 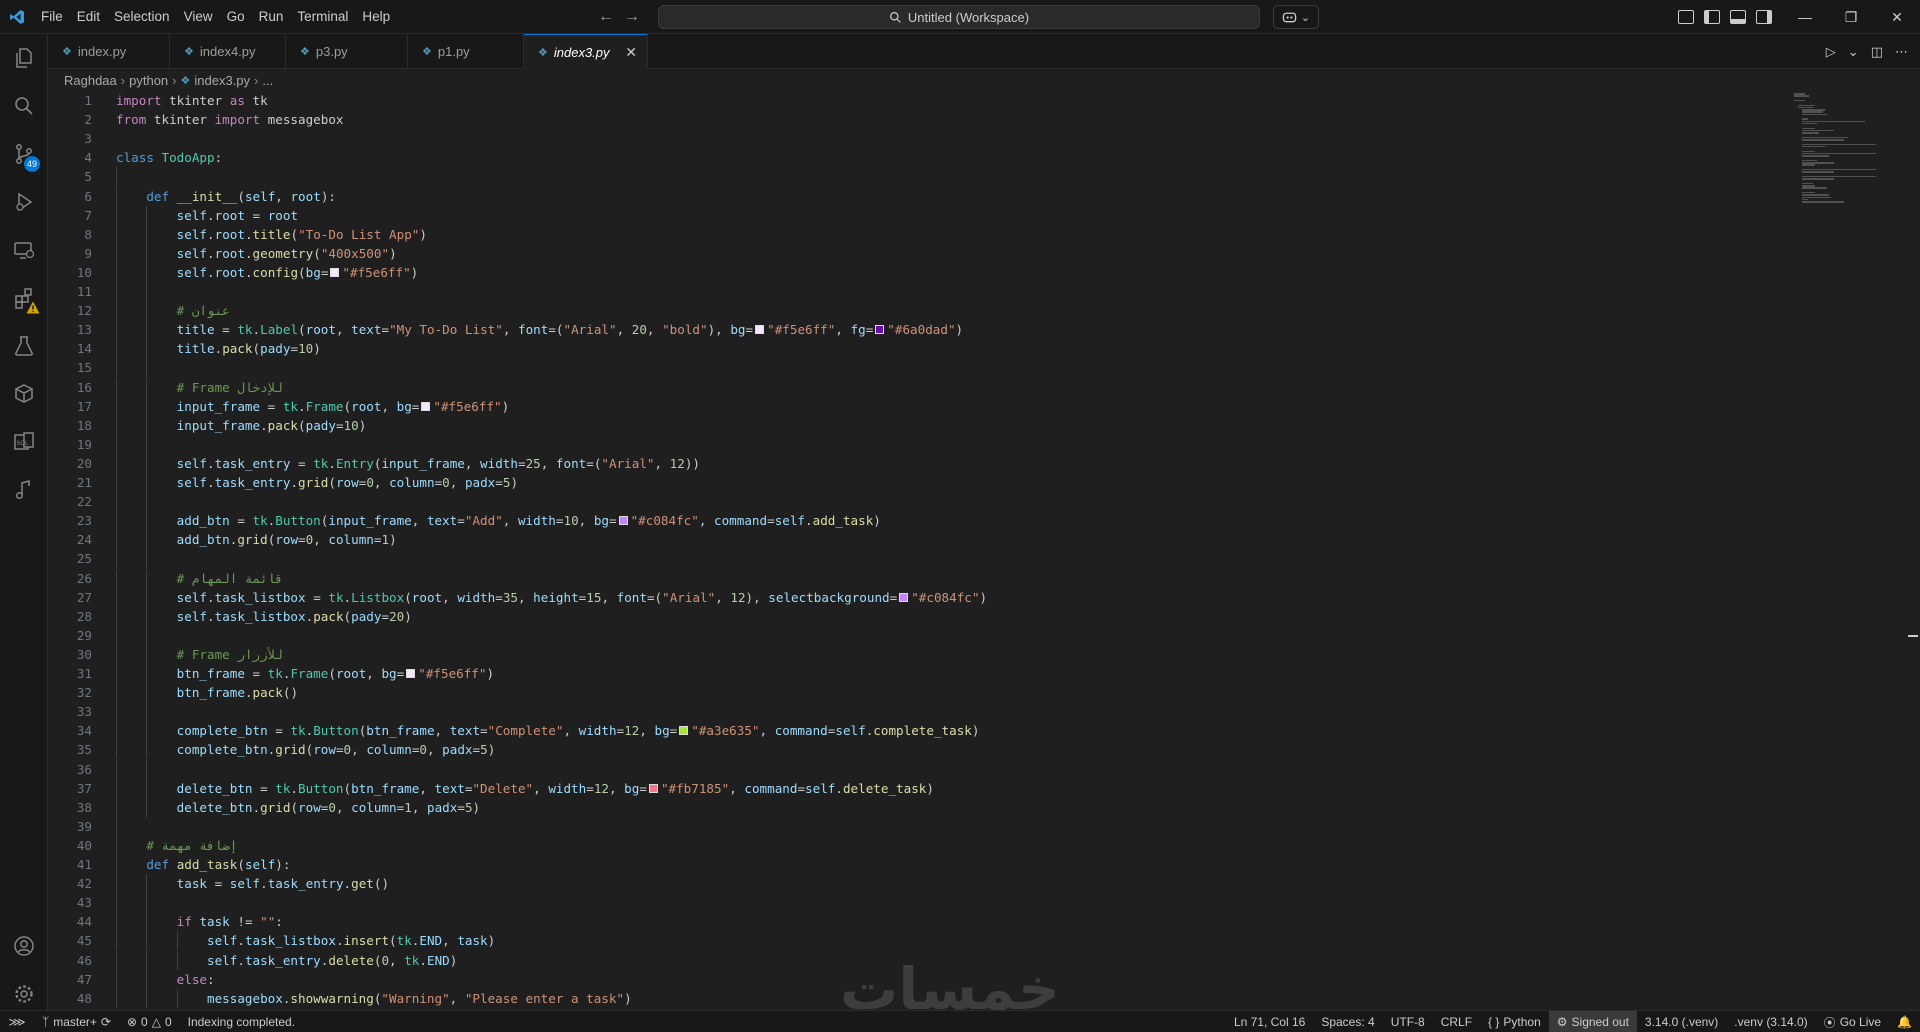 What do you see at coordinates (1853, 52) in the screenshot?
I see `chevron-down-icon: ⌄` at bounding box center [1853, 52].